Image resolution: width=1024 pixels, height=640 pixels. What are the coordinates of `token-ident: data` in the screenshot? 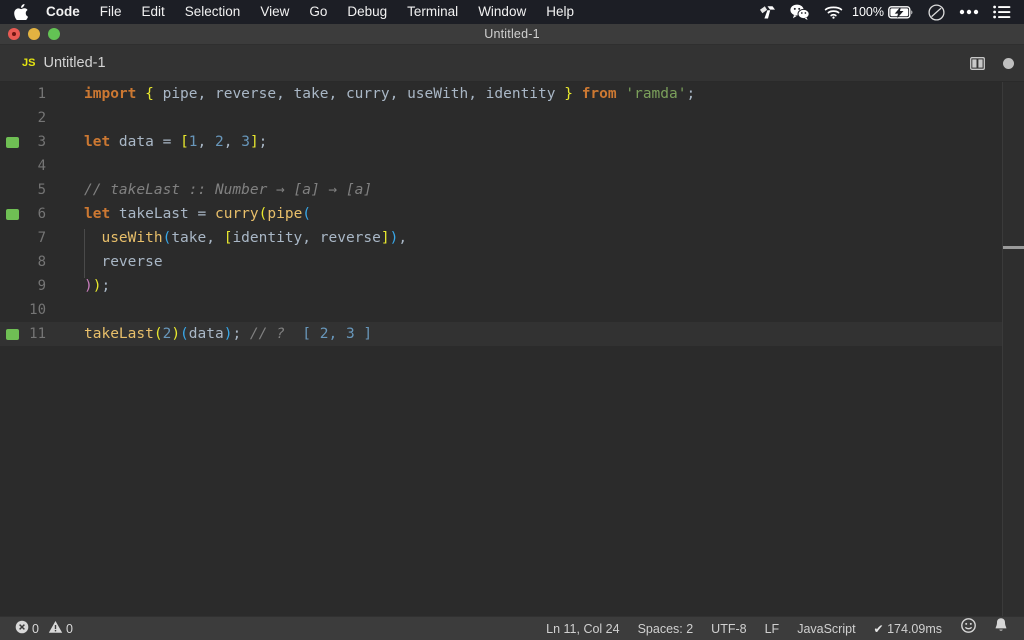 It's located at (136, 142).